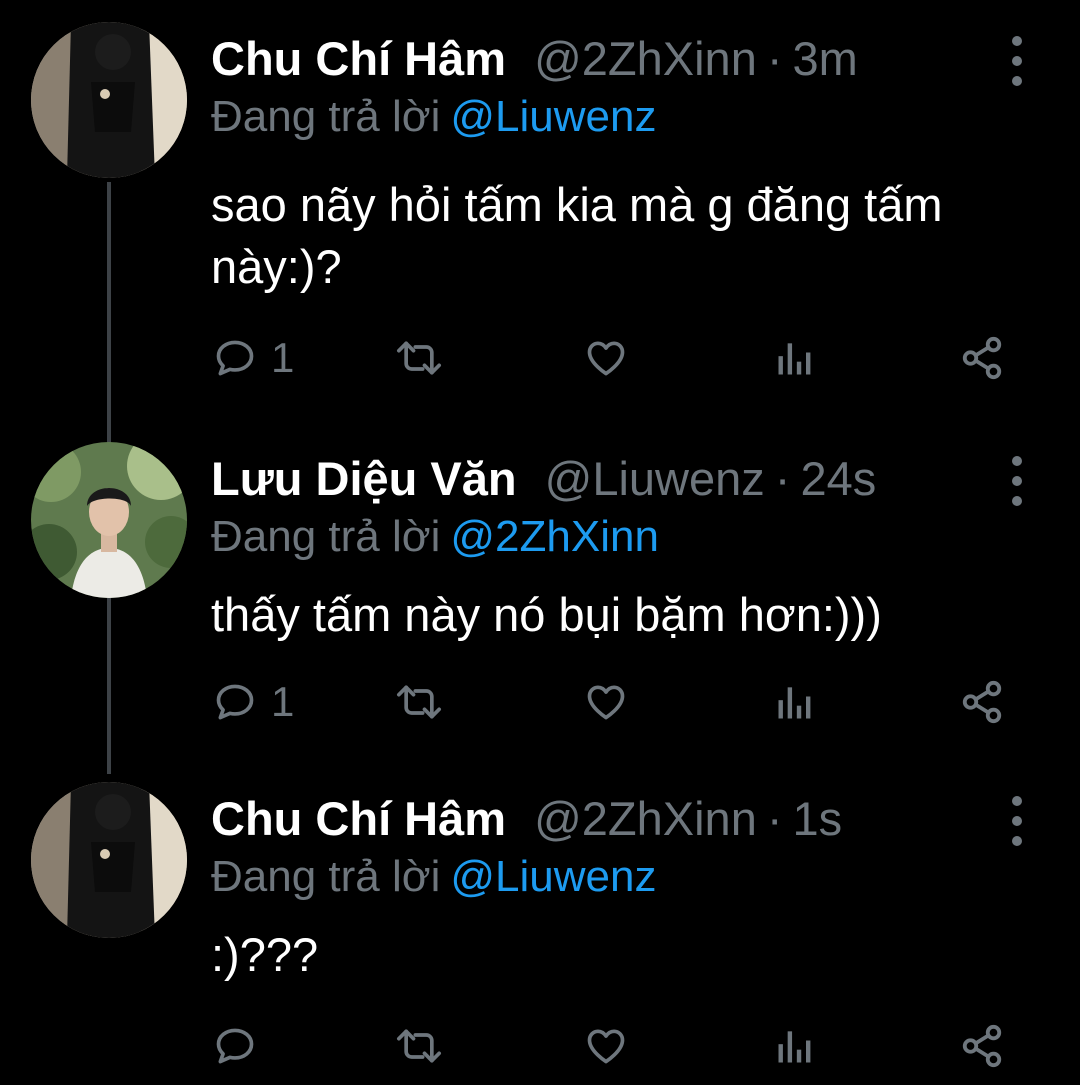 This screenshot has width=1080, height=1085. What do you see at coordinates (825, 58) in the screenshot?
I see `timestamp: 3m` at bounding box center [825, 58].